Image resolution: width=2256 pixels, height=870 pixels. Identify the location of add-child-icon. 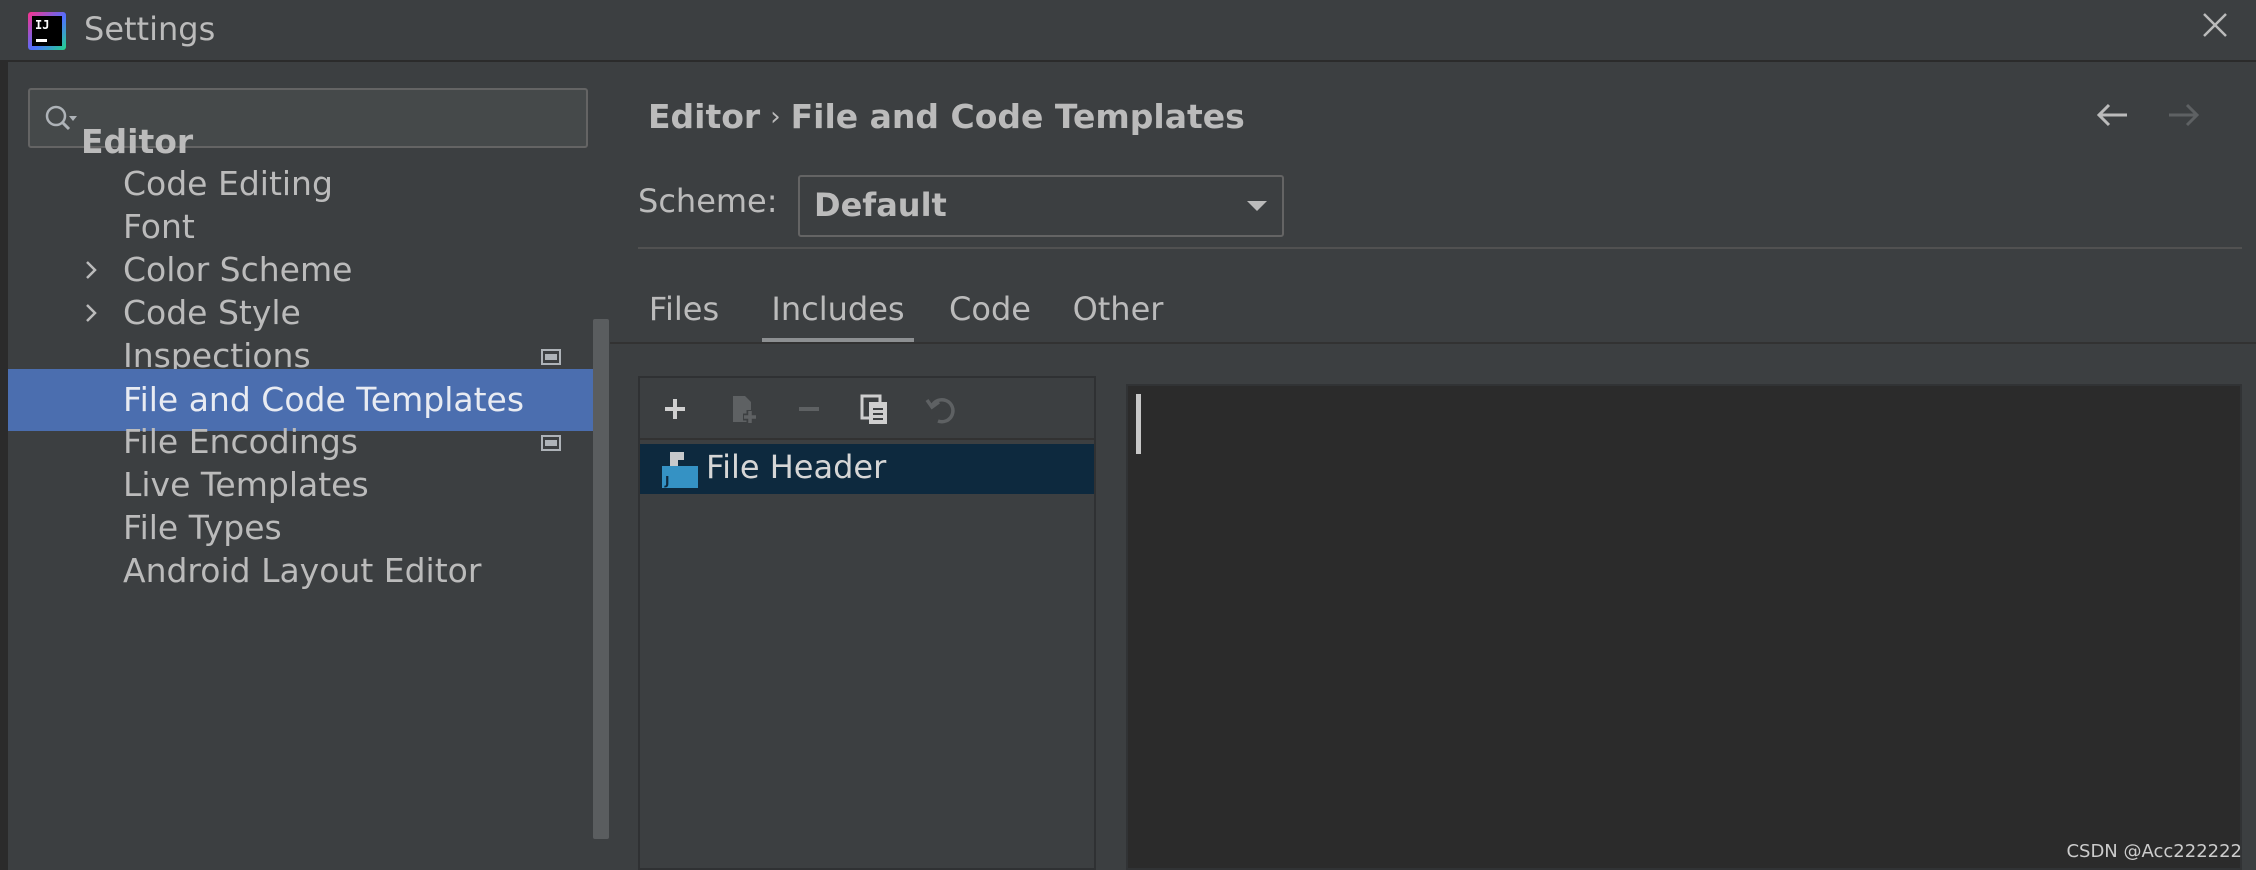
(743, 409).